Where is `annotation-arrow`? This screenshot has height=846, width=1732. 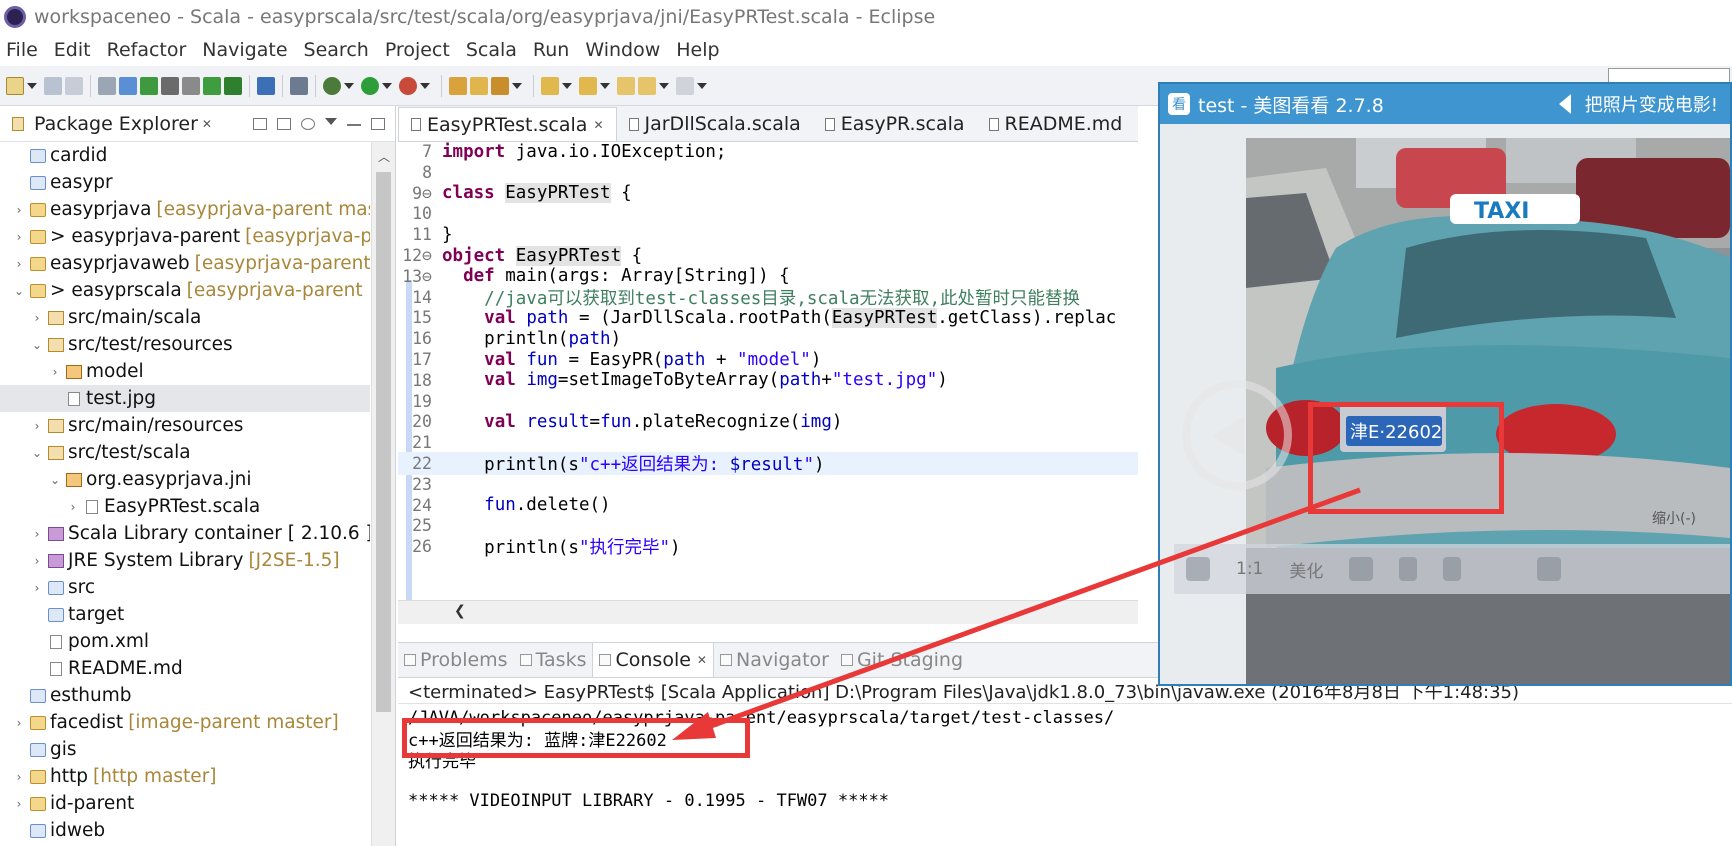
annotation-arrow is located at coordinates (1016, 613).